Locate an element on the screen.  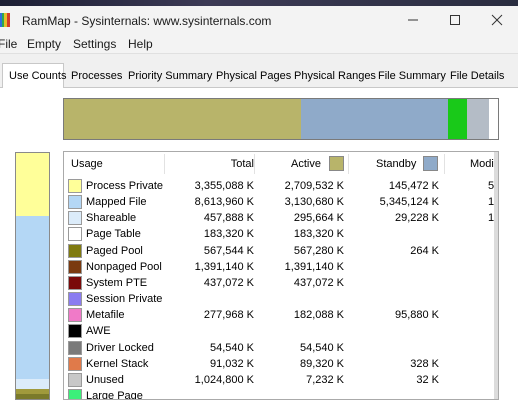
column-standby: Standby is located at coordinates (396, 164).